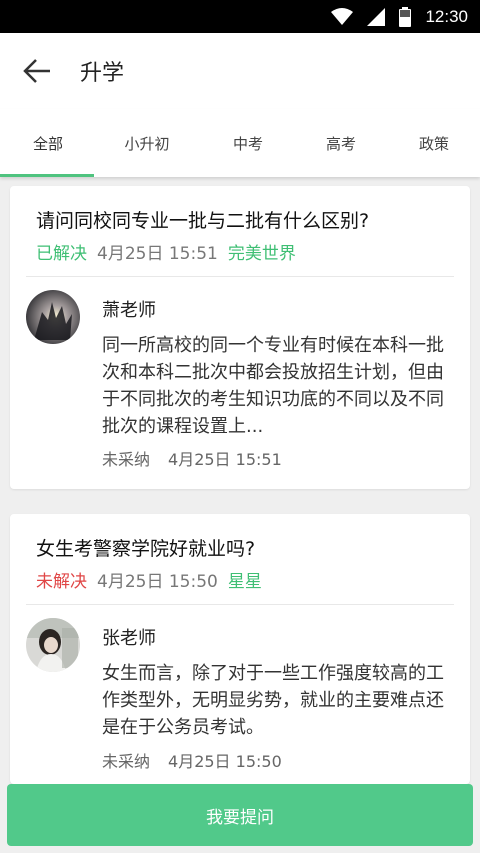  I want to click on app-bar: 升学, so click(240, 71).